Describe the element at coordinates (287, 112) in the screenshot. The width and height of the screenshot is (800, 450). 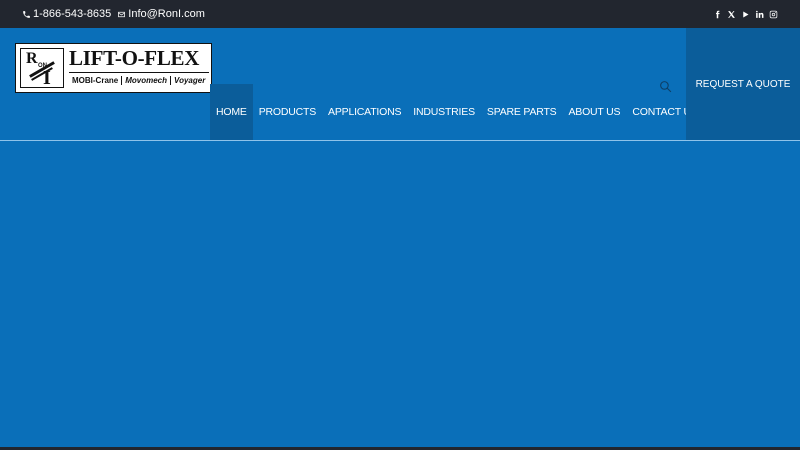
I see `nav-item-products: PRODUCTS` at that location.